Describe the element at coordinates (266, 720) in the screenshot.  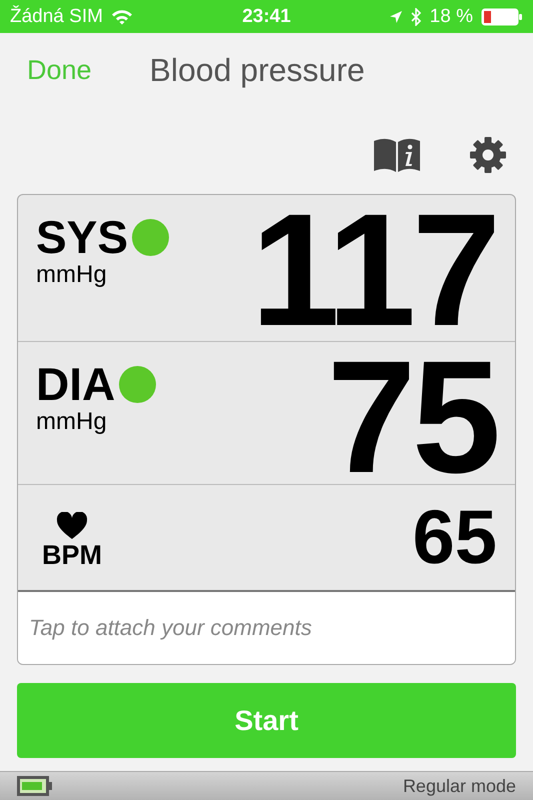
I see `start-button: Start` at that location.